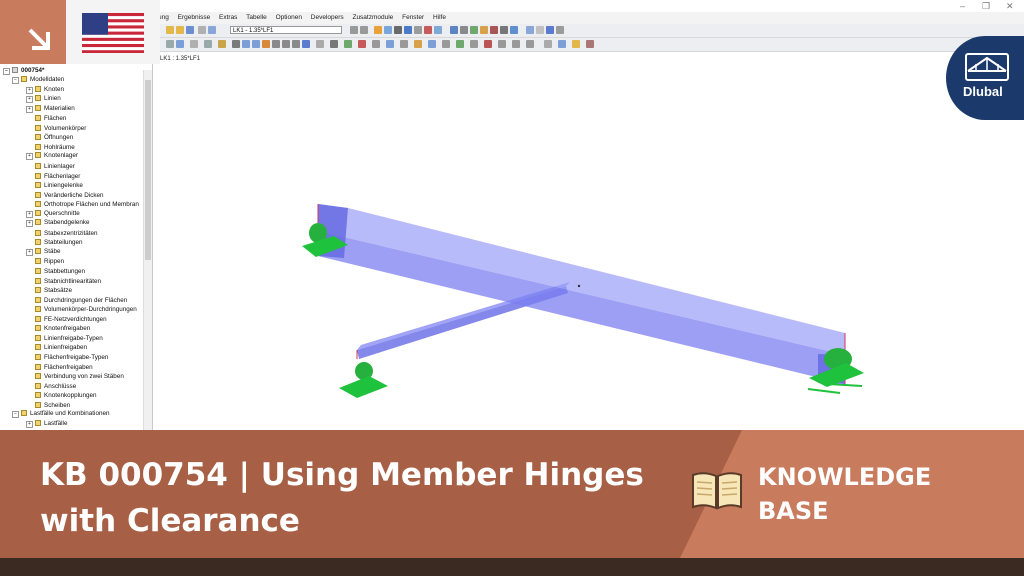 The image size is (1024, 576). I want to click on tree-item: Hohlräume, so click(50, 146).